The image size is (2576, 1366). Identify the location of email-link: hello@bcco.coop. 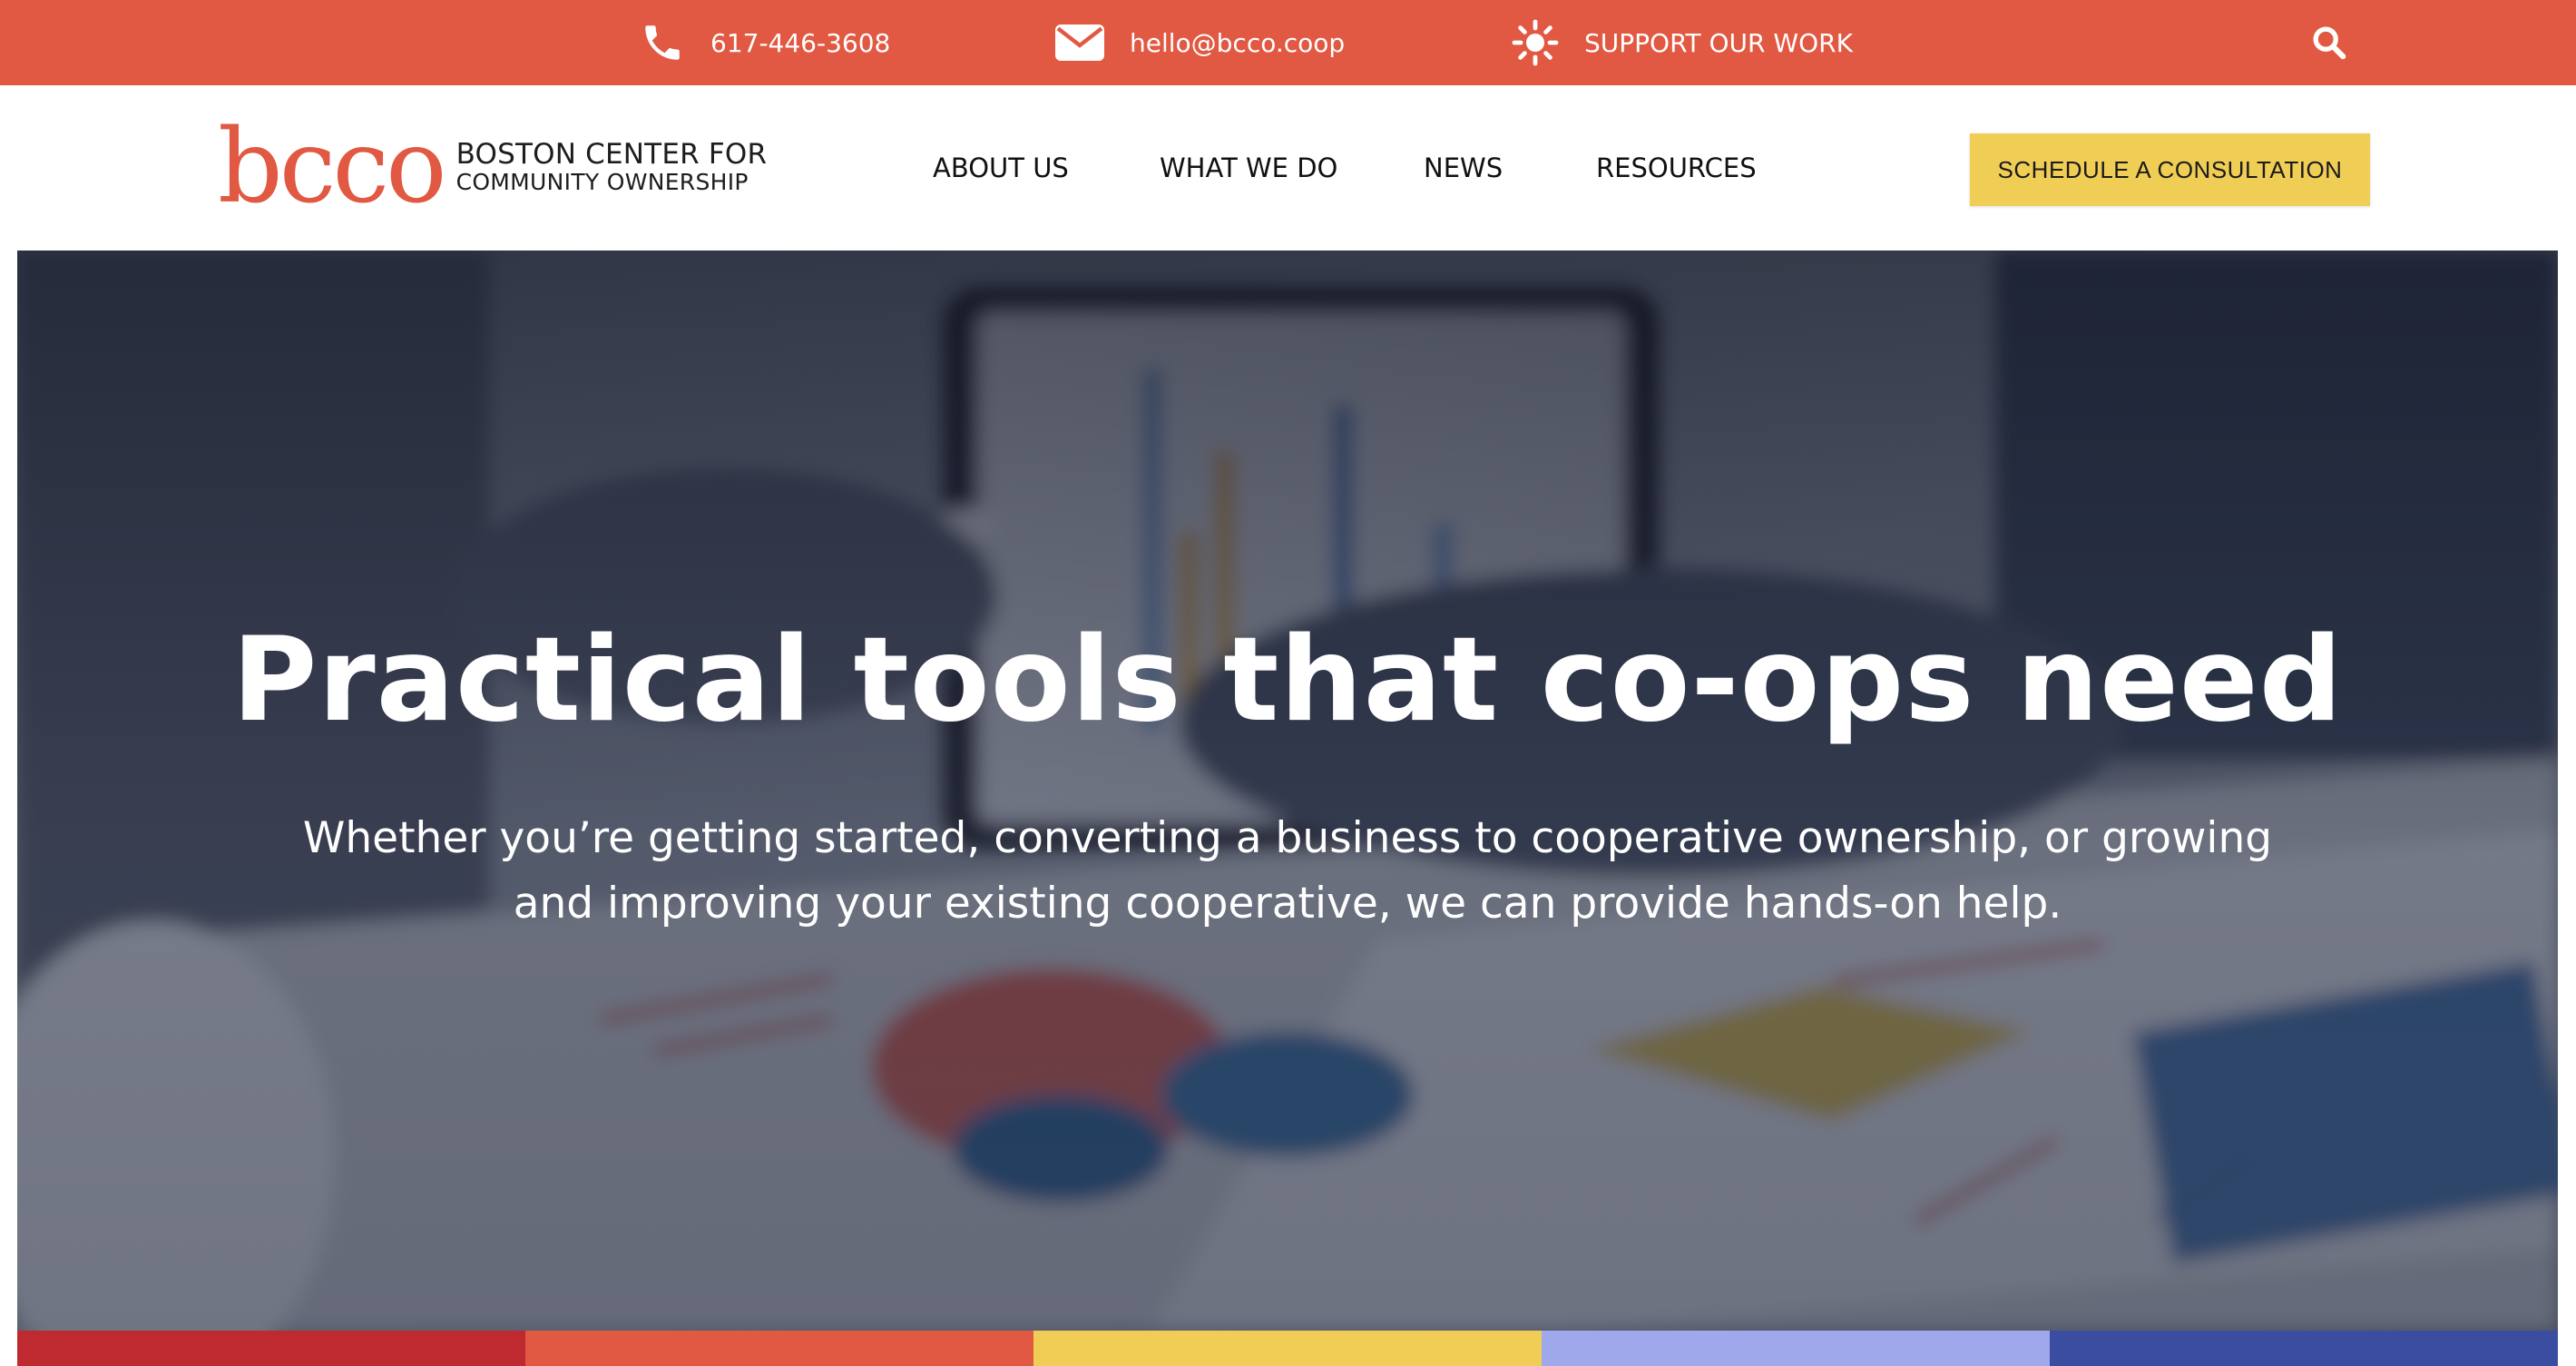
(1200, 43).